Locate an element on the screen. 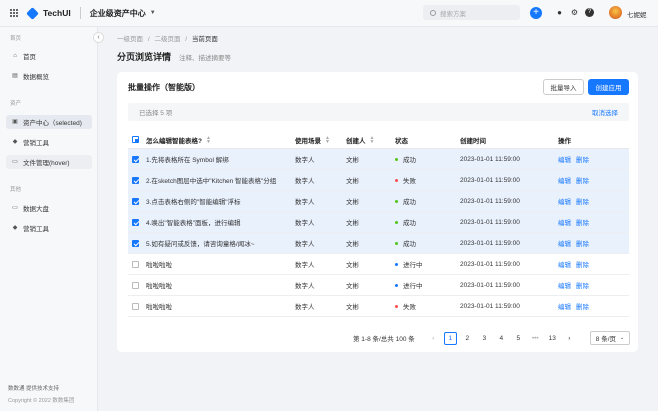  help-icon: ? is located at coordinates (589, 12).